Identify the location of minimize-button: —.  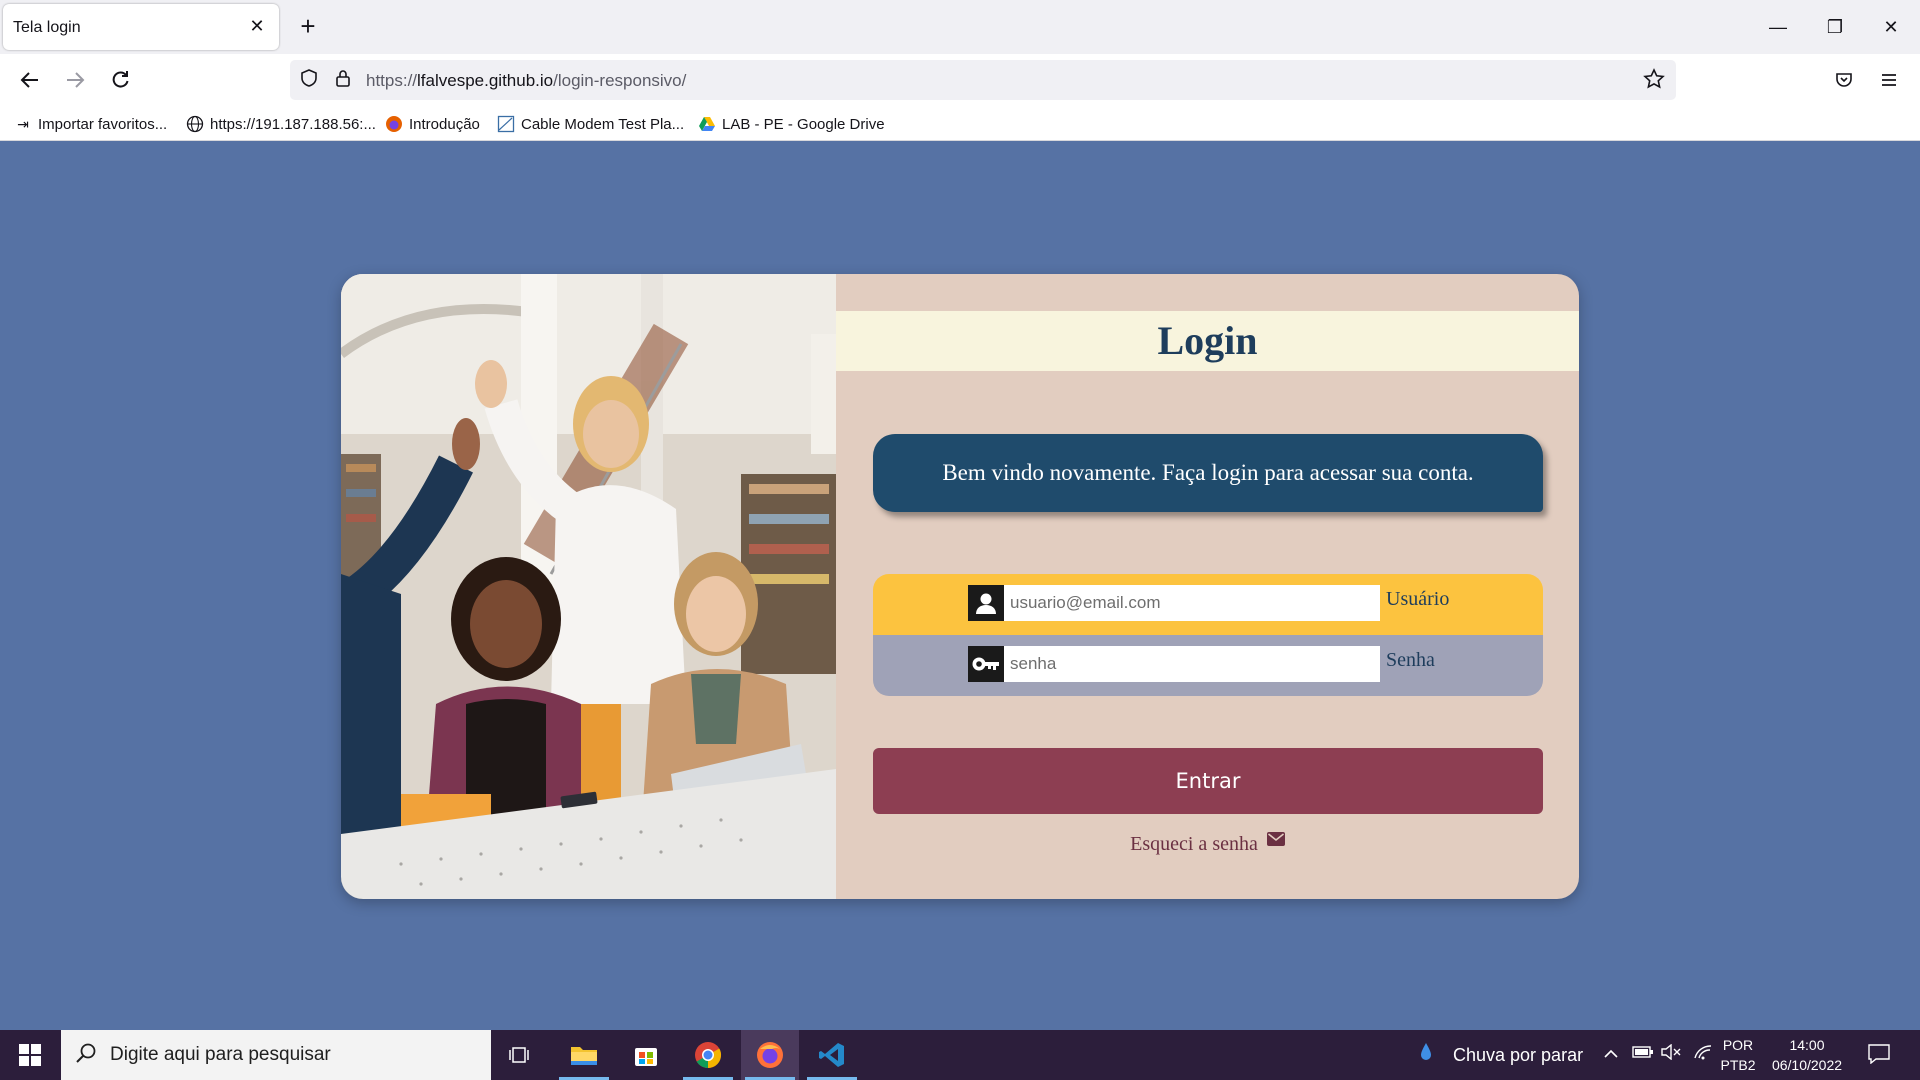
(1778, 27).